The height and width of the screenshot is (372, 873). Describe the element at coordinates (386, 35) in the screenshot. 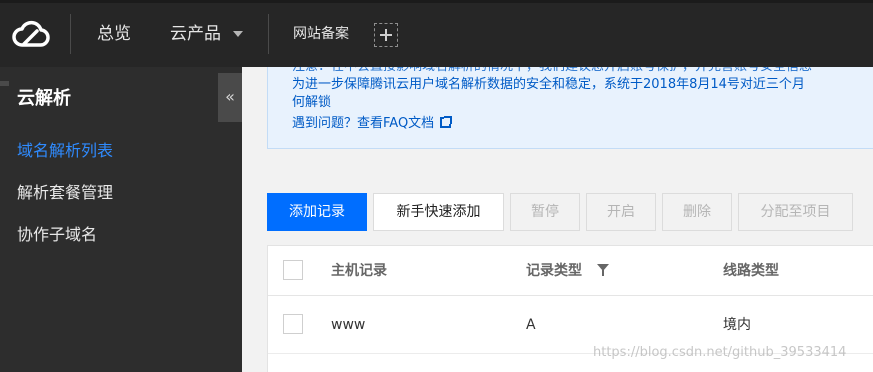

I see `add-icon` at that location.